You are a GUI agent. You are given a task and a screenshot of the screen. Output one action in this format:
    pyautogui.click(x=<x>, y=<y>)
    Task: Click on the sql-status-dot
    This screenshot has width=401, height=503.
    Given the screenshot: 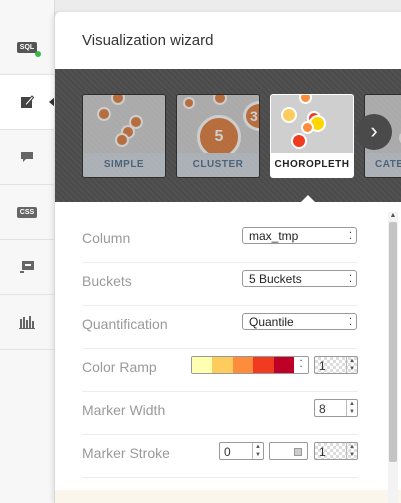 What is the action you would take?
    pyautogui.click(x=38, y=53)
    